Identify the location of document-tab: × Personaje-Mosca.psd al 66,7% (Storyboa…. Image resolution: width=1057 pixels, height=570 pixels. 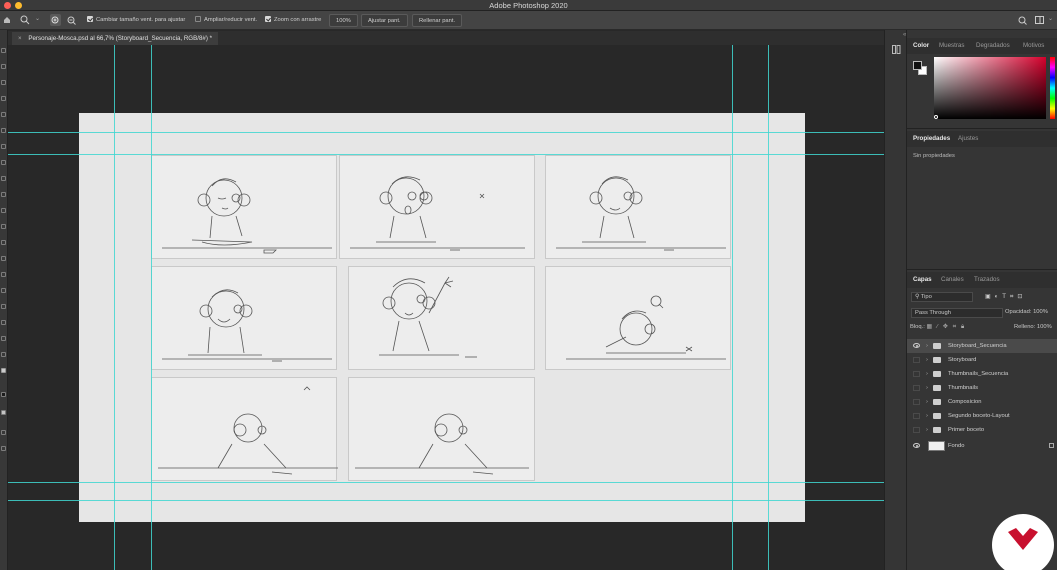
(115, 38).